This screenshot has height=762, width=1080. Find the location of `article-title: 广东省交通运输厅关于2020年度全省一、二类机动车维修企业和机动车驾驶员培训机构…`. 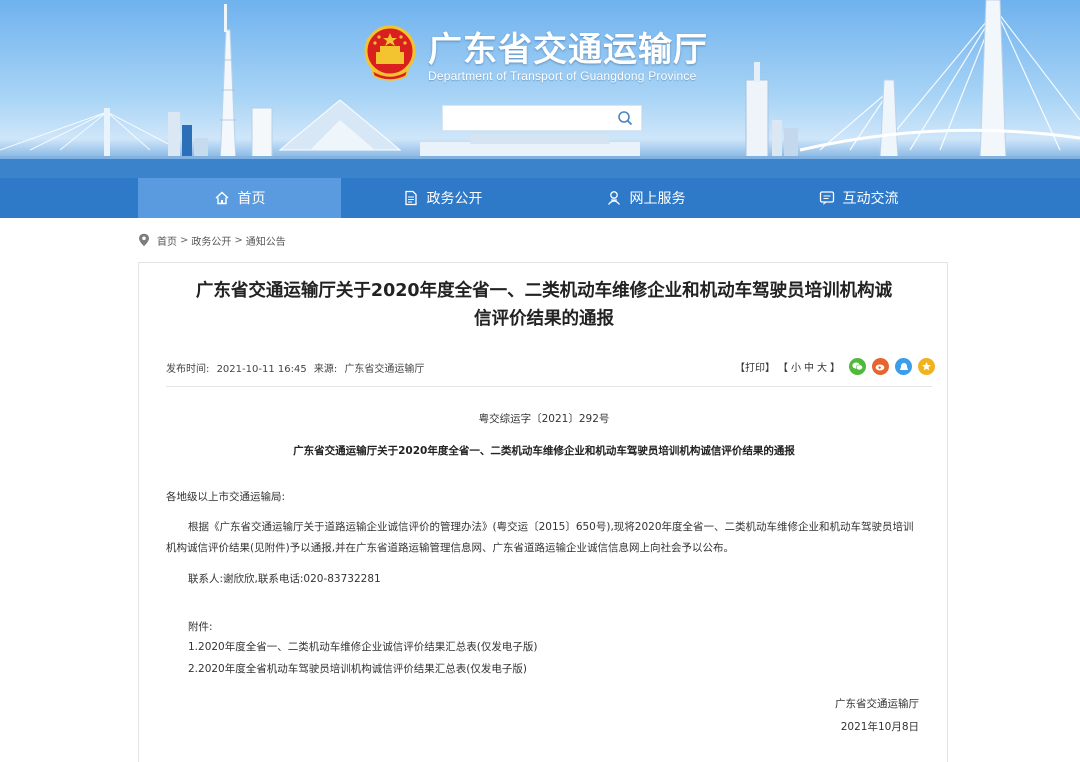

article-title: 广东省交通运输厅关于2020年度全省一、二类机动车维修企业和机动车驾驶员培训机构… is located at coordinates (544, 305).